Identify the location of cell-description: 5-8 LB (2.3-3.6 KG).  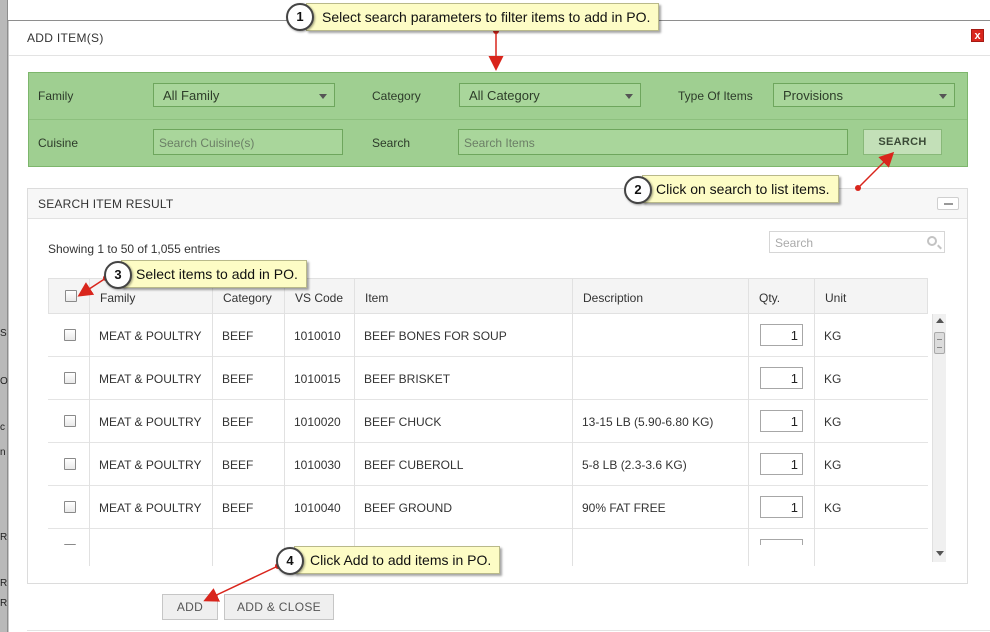
(634, 465).